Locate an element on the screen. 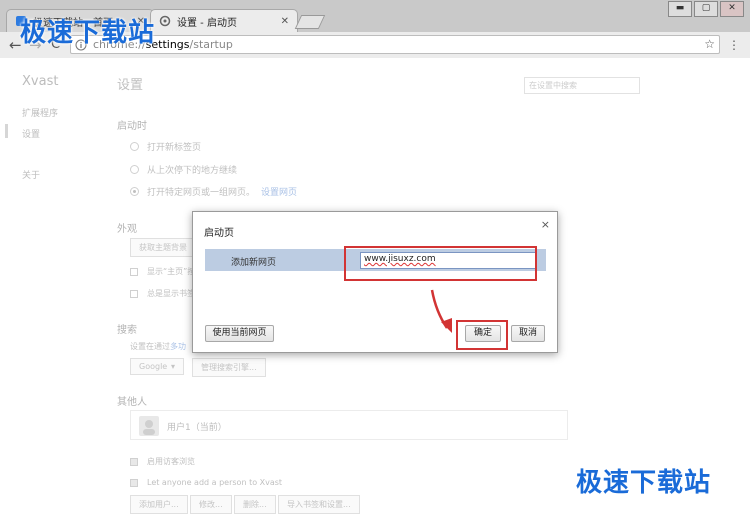  user-name: 用户1（当前） is located at coordinates (197, 428).